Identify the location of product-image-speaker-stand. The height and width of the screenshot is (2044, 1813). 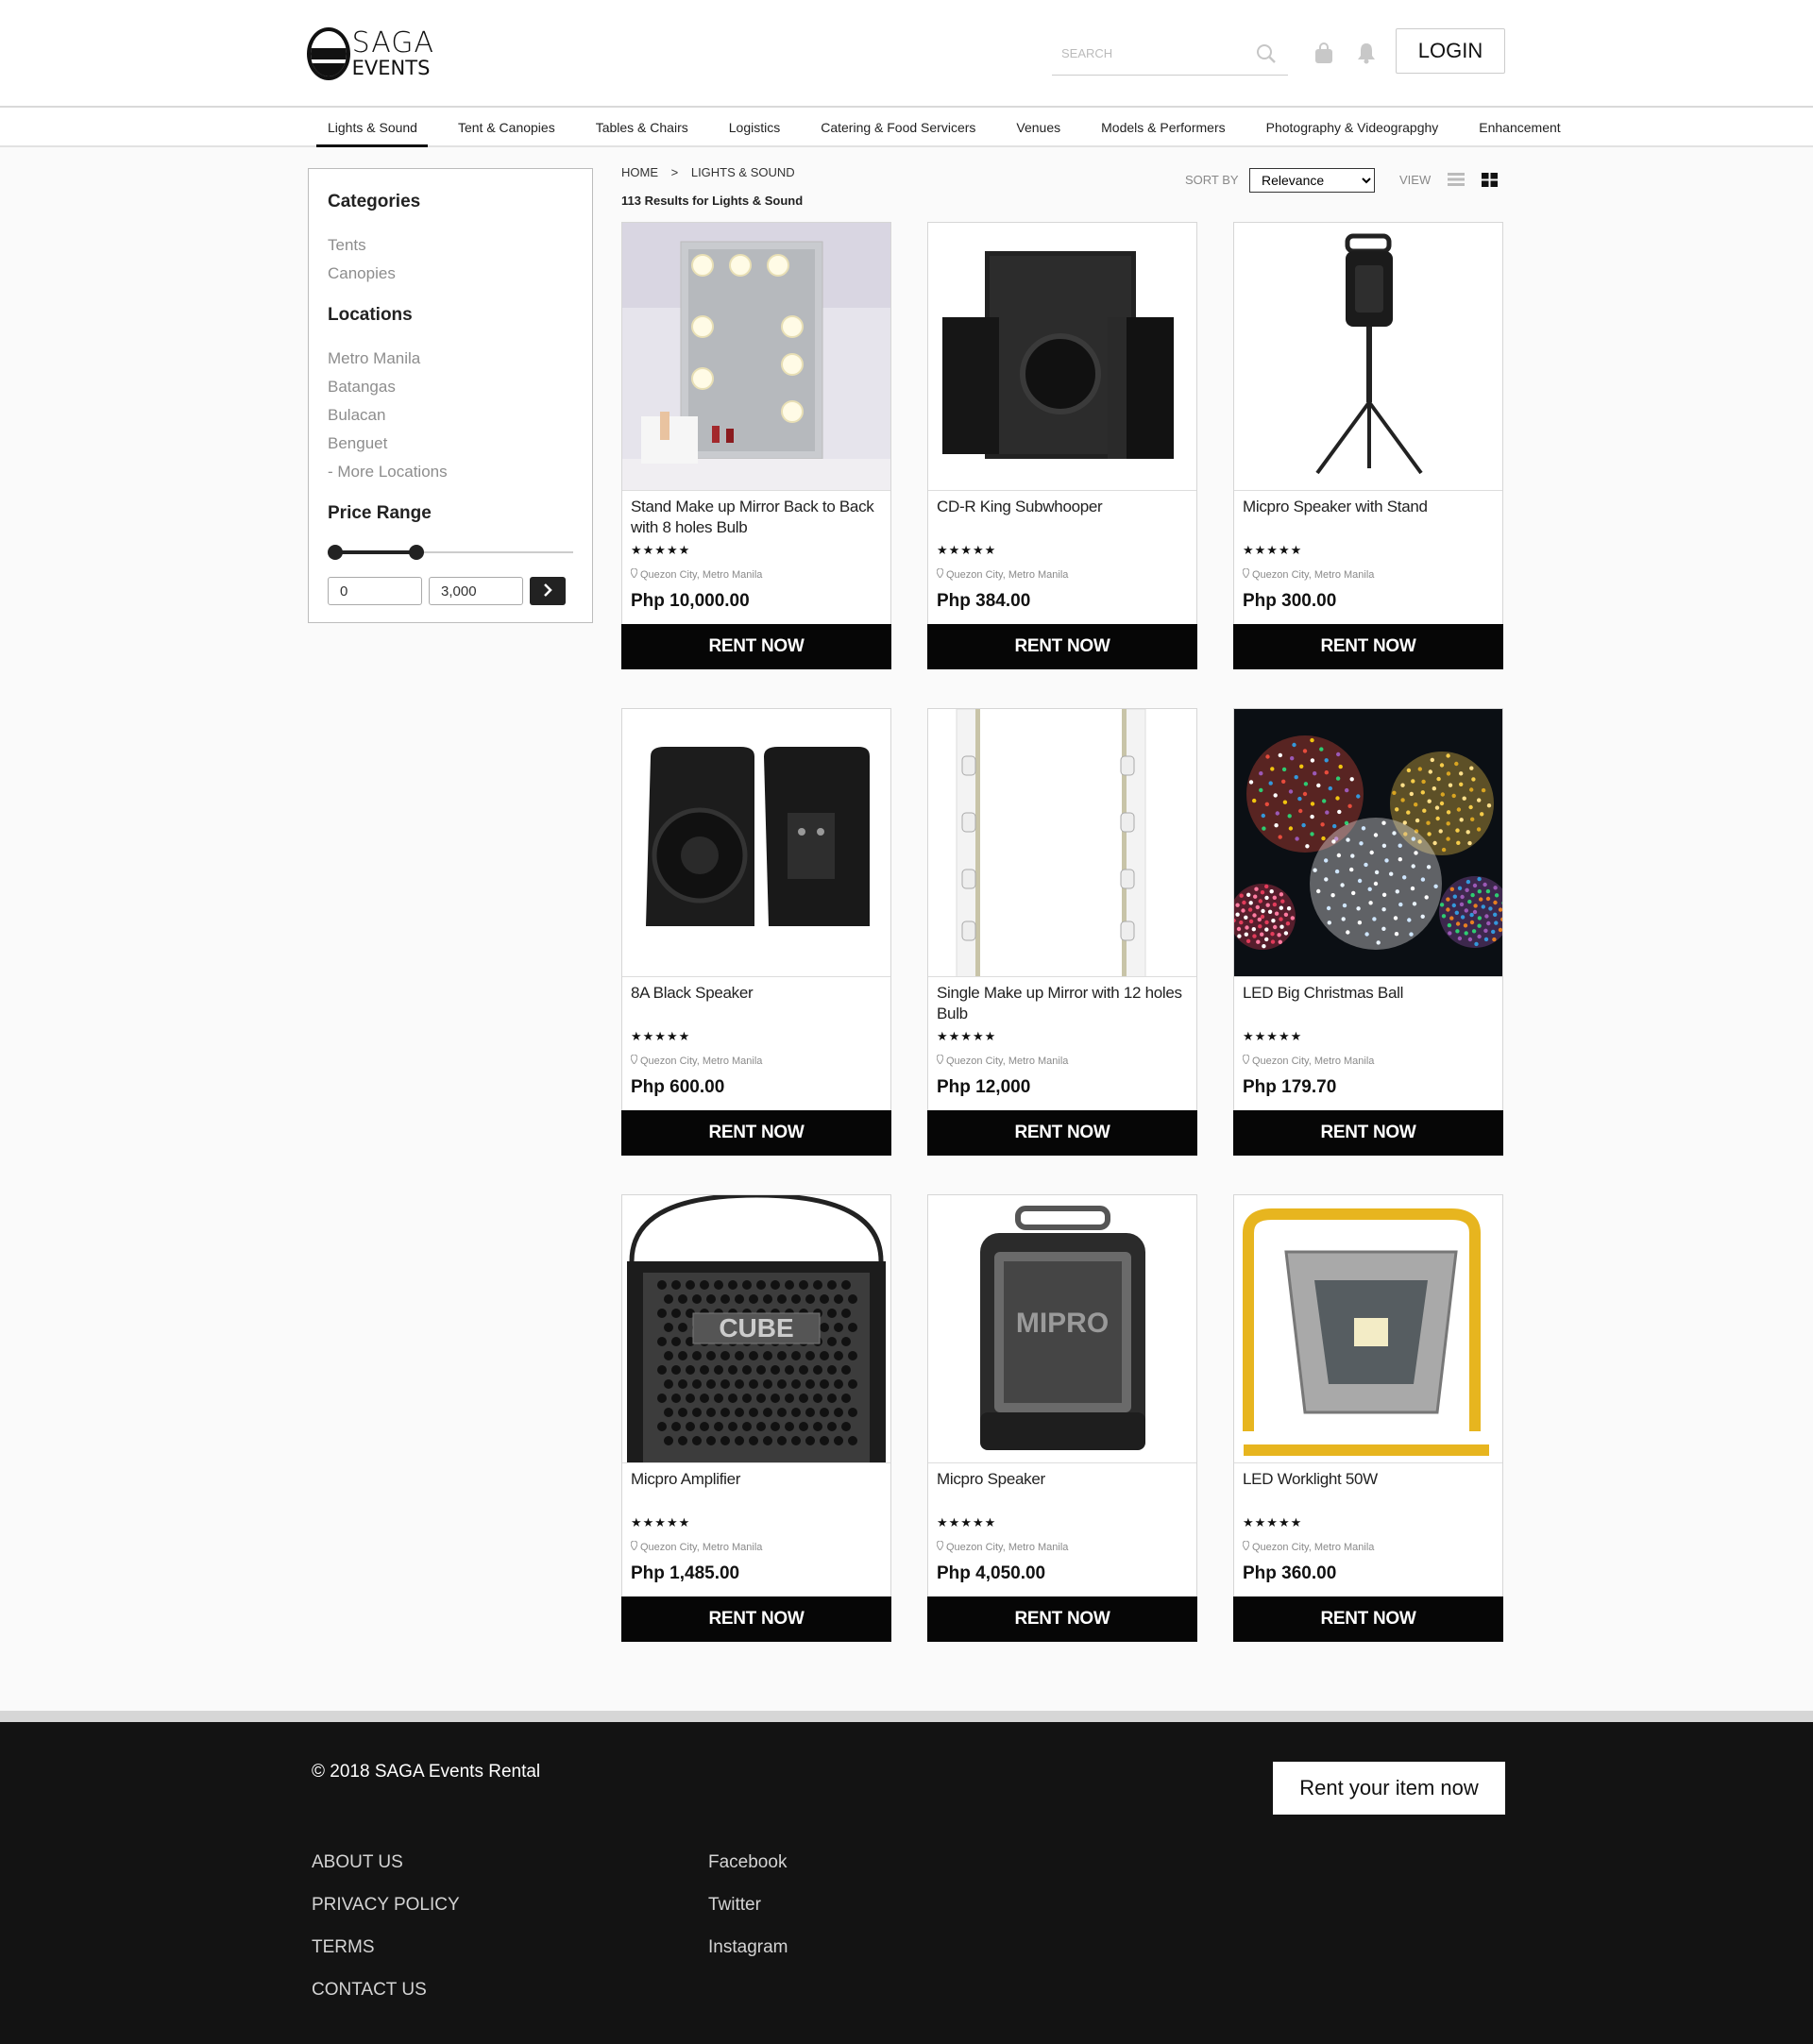
(1368, 357).